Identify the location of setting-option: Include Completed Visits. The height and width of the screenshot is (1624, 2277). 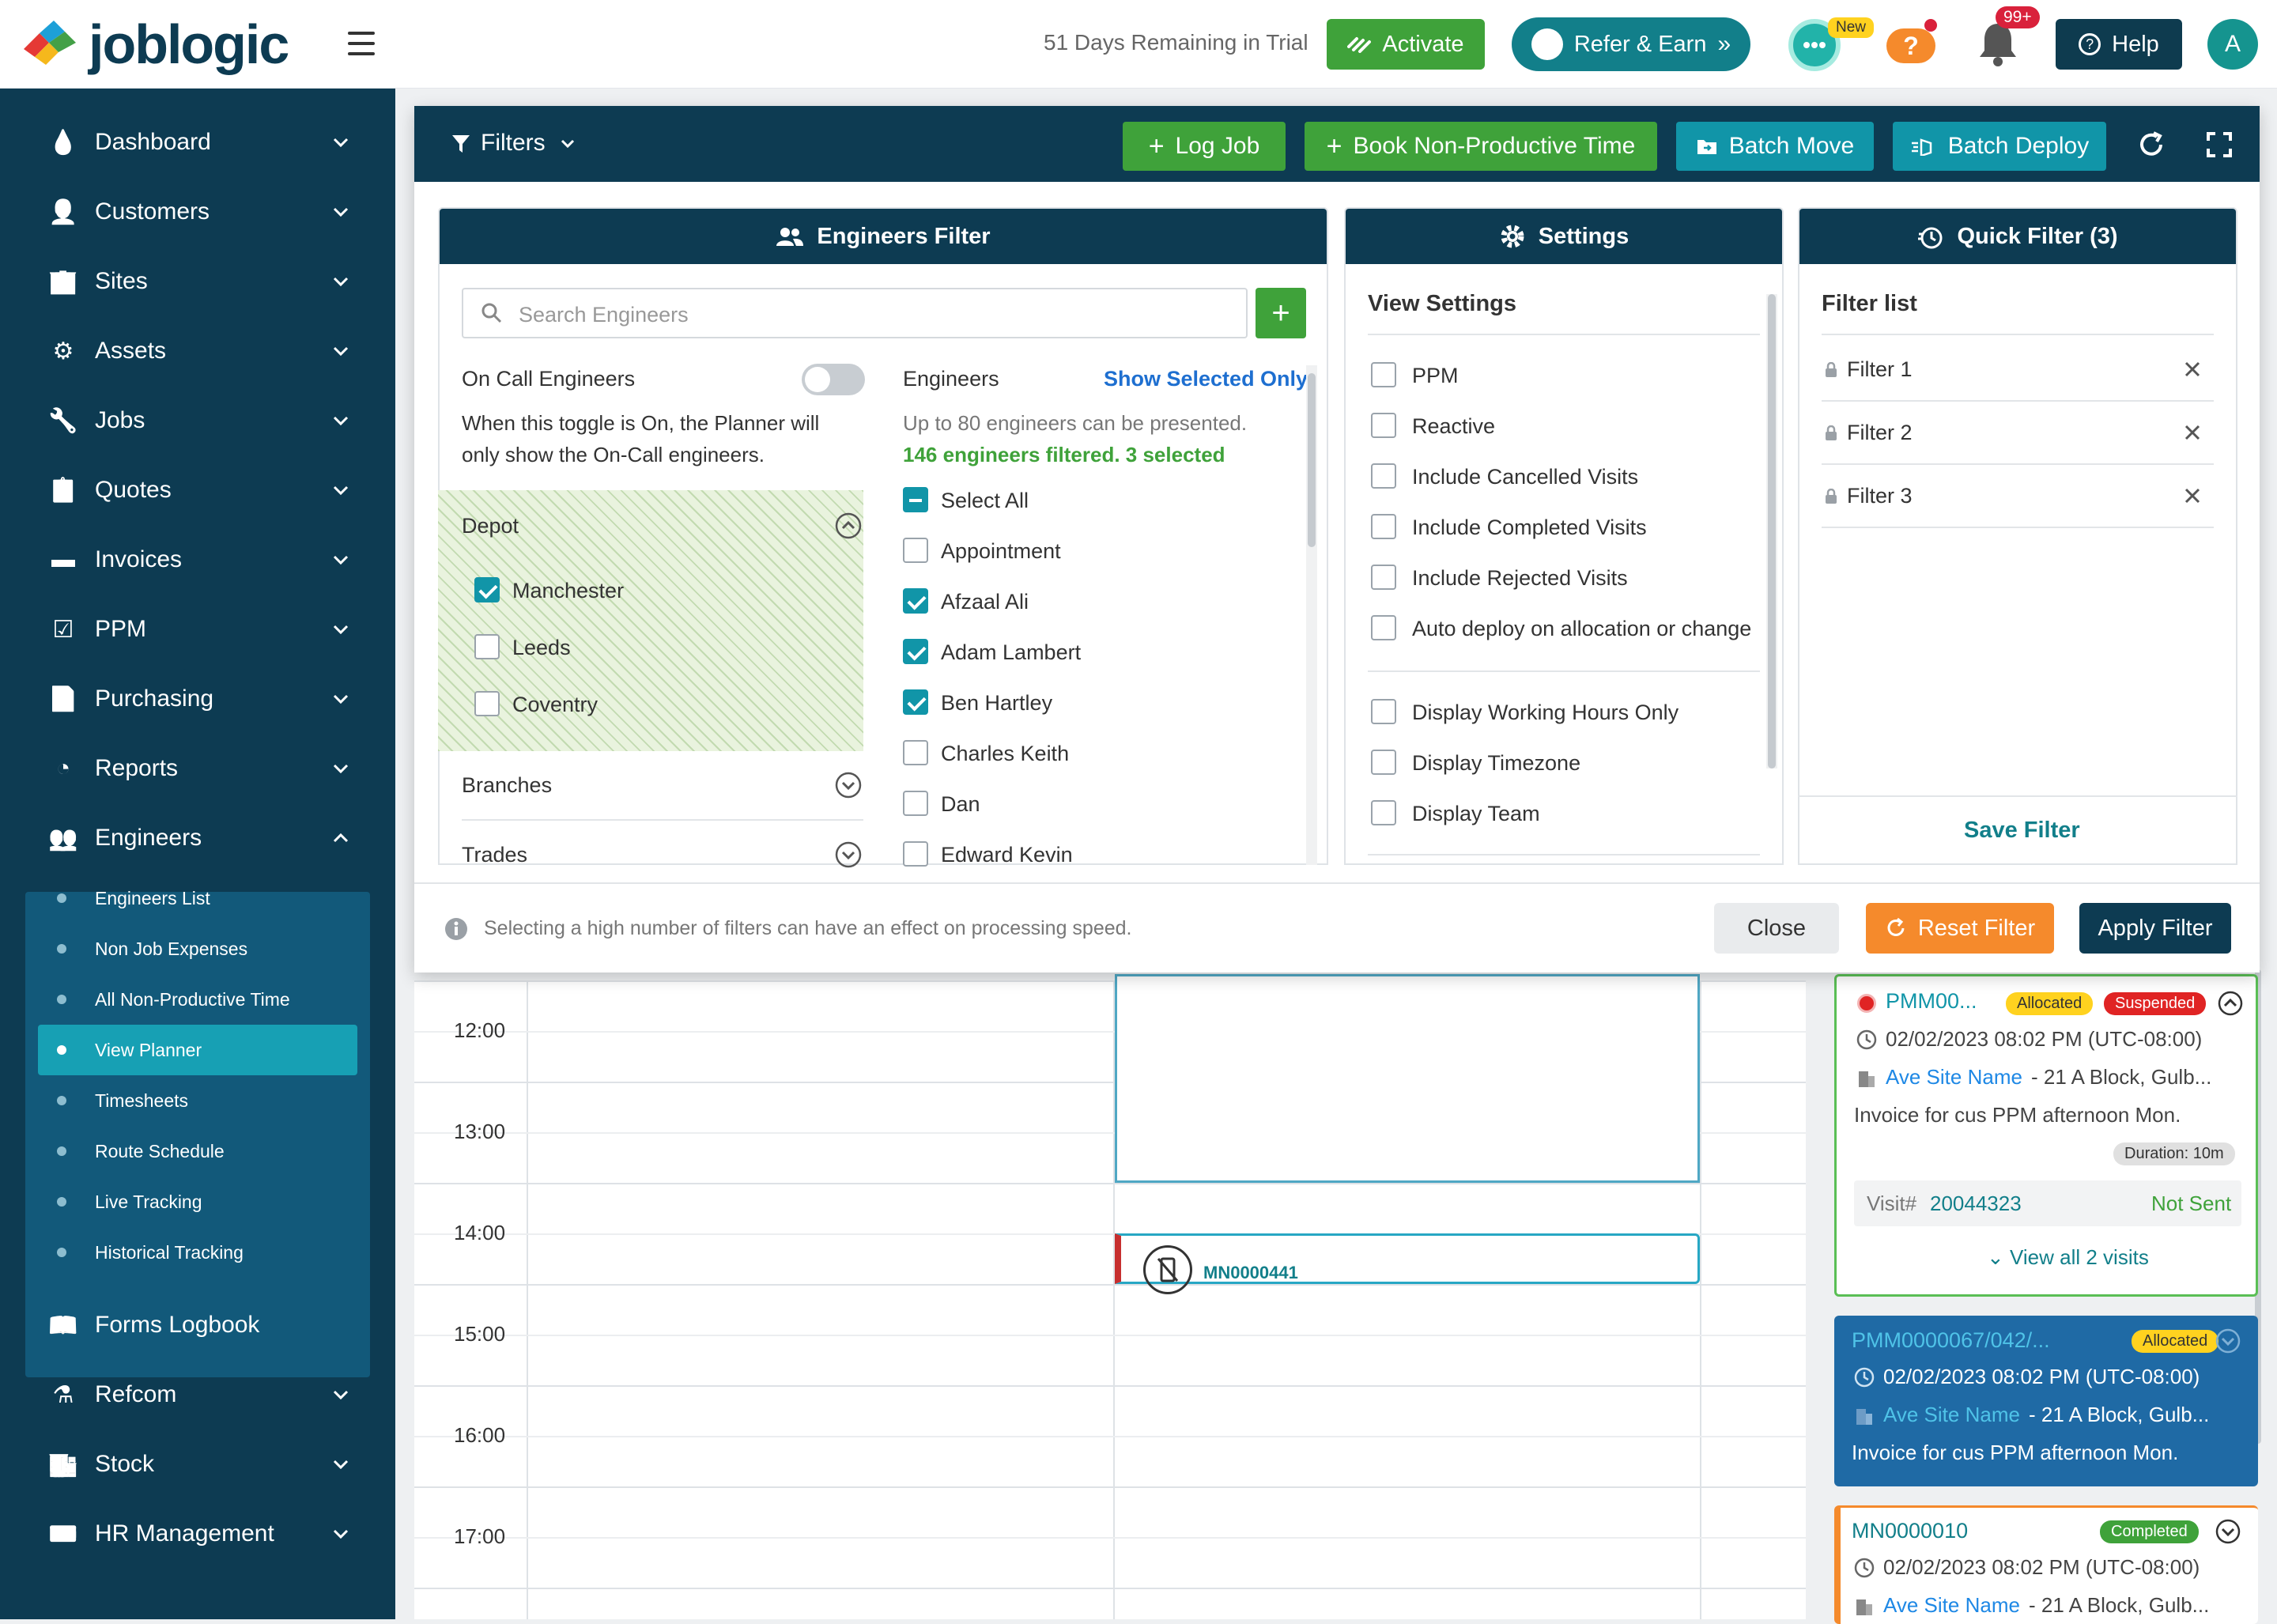
(1565, 529).